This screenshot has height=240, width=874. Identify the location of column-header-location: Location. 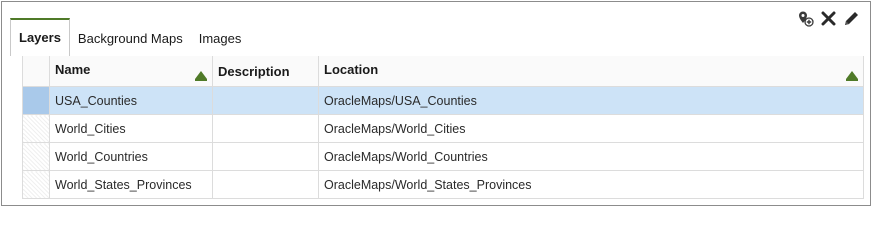
(591, 71).